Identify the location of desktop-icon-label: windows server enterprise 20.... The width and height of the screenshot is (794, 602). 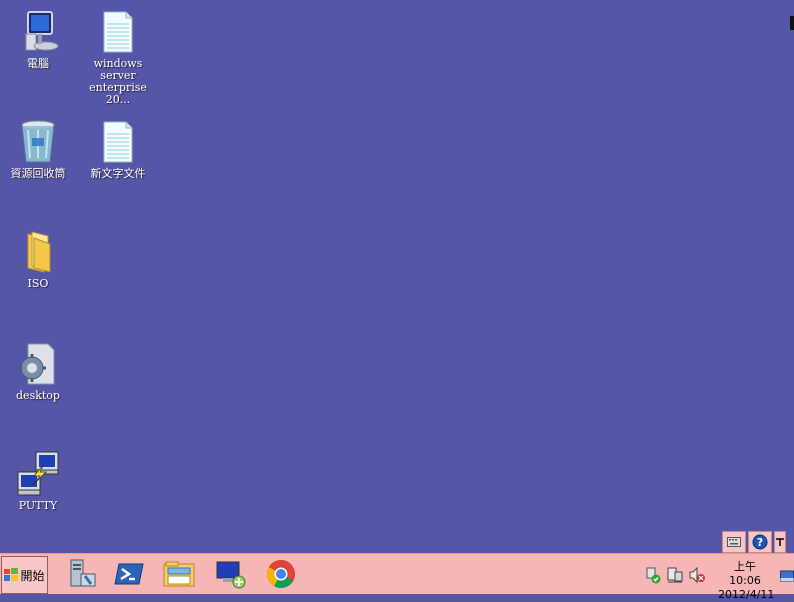
(118, 81).